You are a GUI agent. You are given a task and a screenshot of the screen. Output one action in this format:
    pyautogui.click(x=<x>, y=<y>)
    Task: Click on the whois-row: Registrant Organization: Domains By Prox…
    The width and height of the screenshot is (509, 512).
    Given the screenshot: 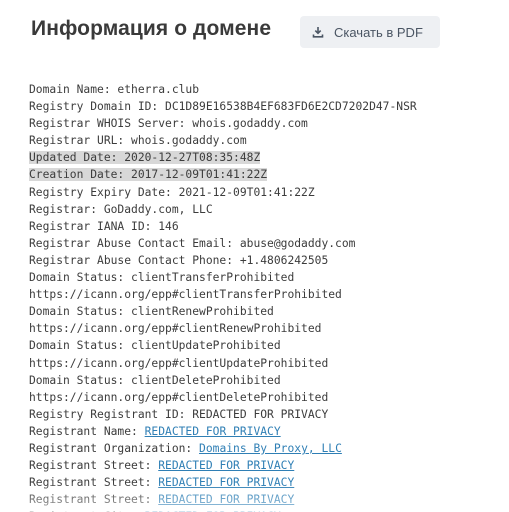 What is the action you would take?
    pyautogui.click(x=264, y=448)
    